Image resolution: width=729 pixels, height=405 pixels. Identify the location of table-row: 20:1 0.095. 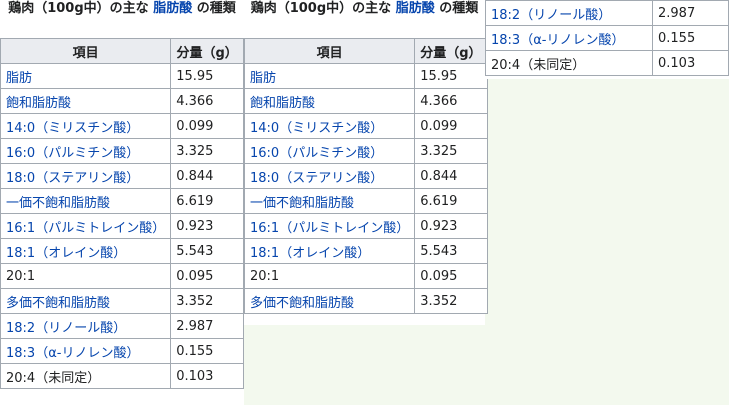
(122, 276).